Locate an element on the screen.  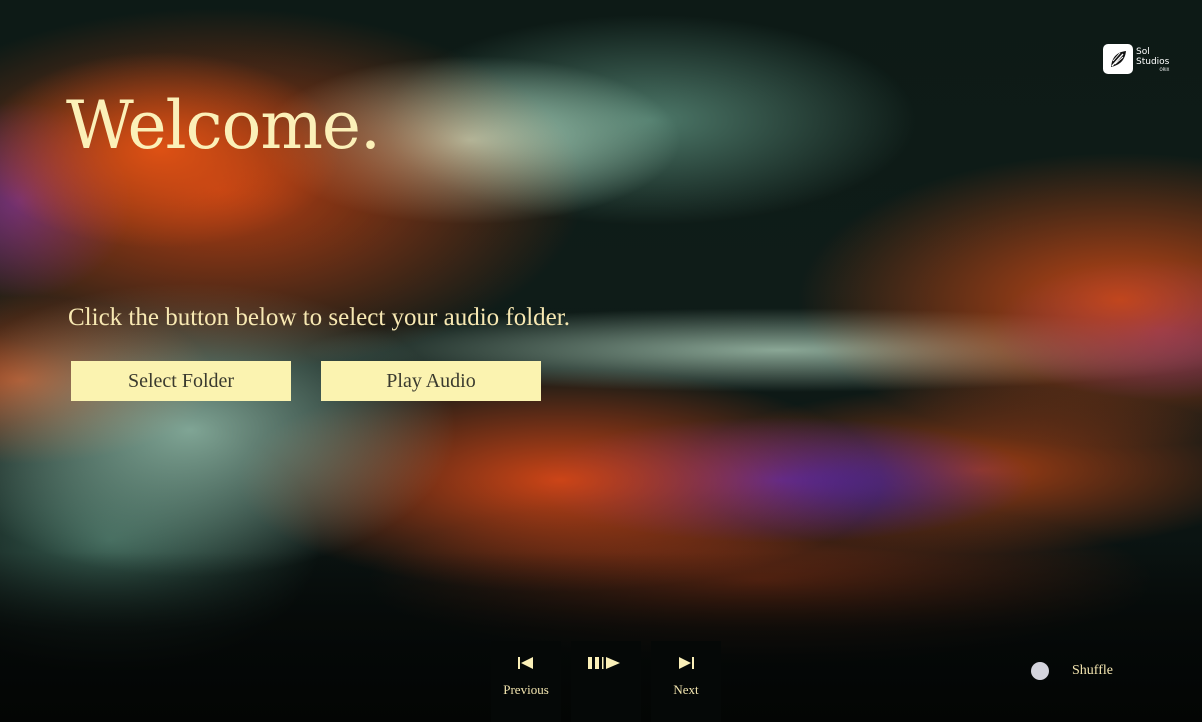
previous-button: Previous is located at coordinates (526, 681).